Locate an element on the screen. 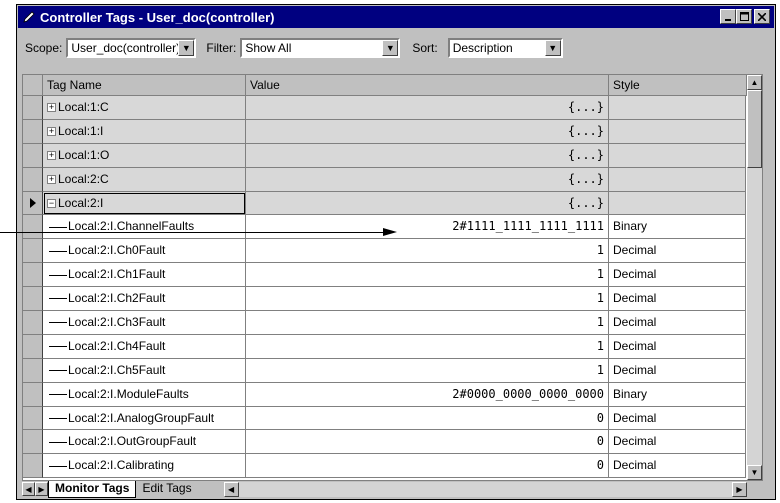  tag-name-cell: + Local:2:C is located at coordinates (144, 179).